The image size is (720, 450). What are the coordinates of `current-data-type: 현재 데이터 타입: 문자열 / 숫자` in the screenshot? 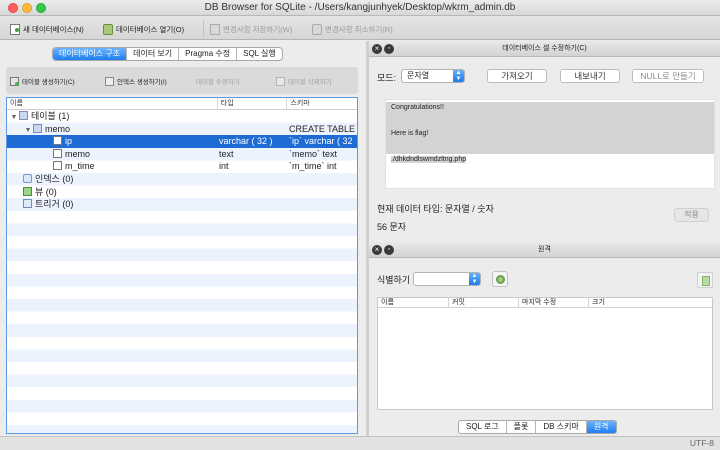 It's located at (435, 209).